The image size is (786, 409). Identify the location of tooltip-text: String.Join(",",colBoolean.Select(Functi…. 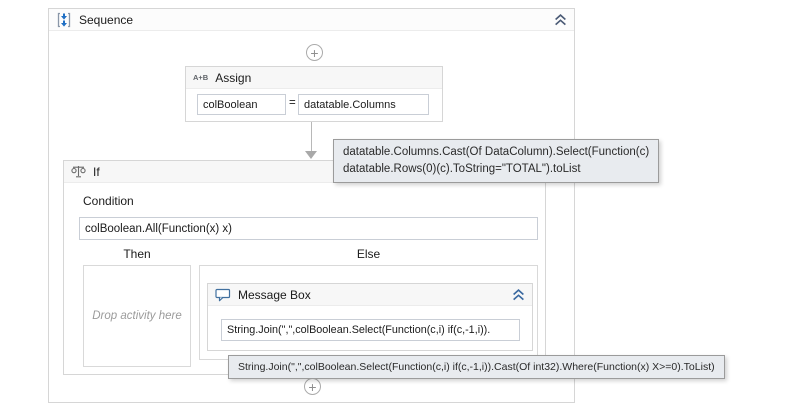
(476, 367).